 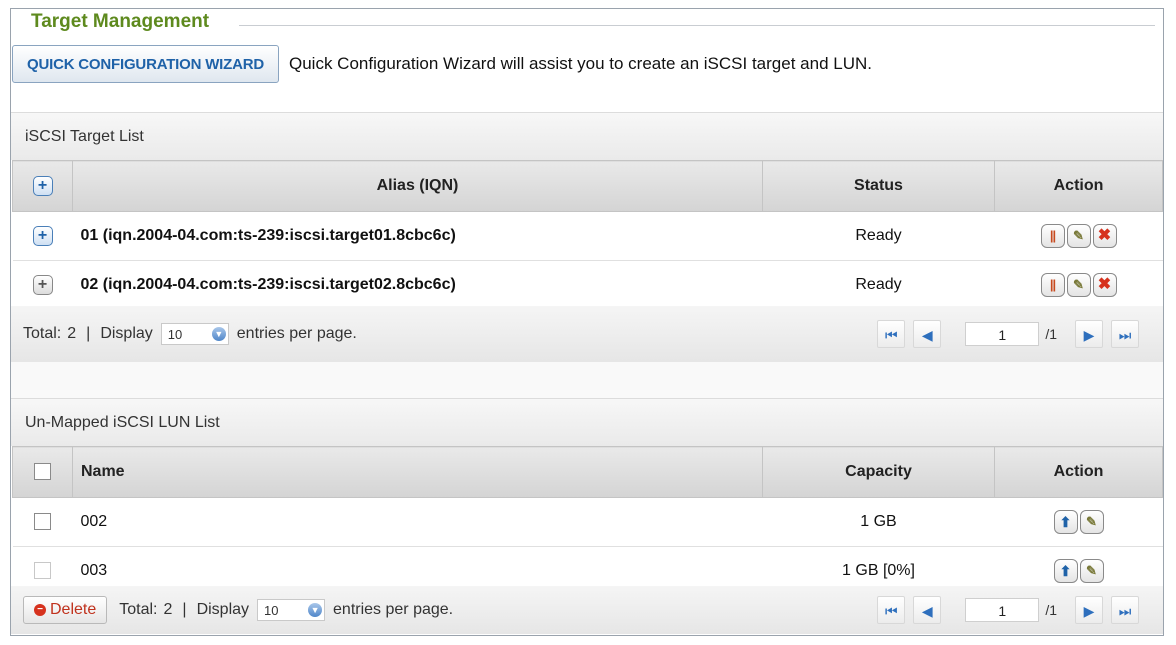 What do you see at coordinates (73, 609) in the screenshot?
I see `delete-button-label: Delete` at bounding box center [73, 609].